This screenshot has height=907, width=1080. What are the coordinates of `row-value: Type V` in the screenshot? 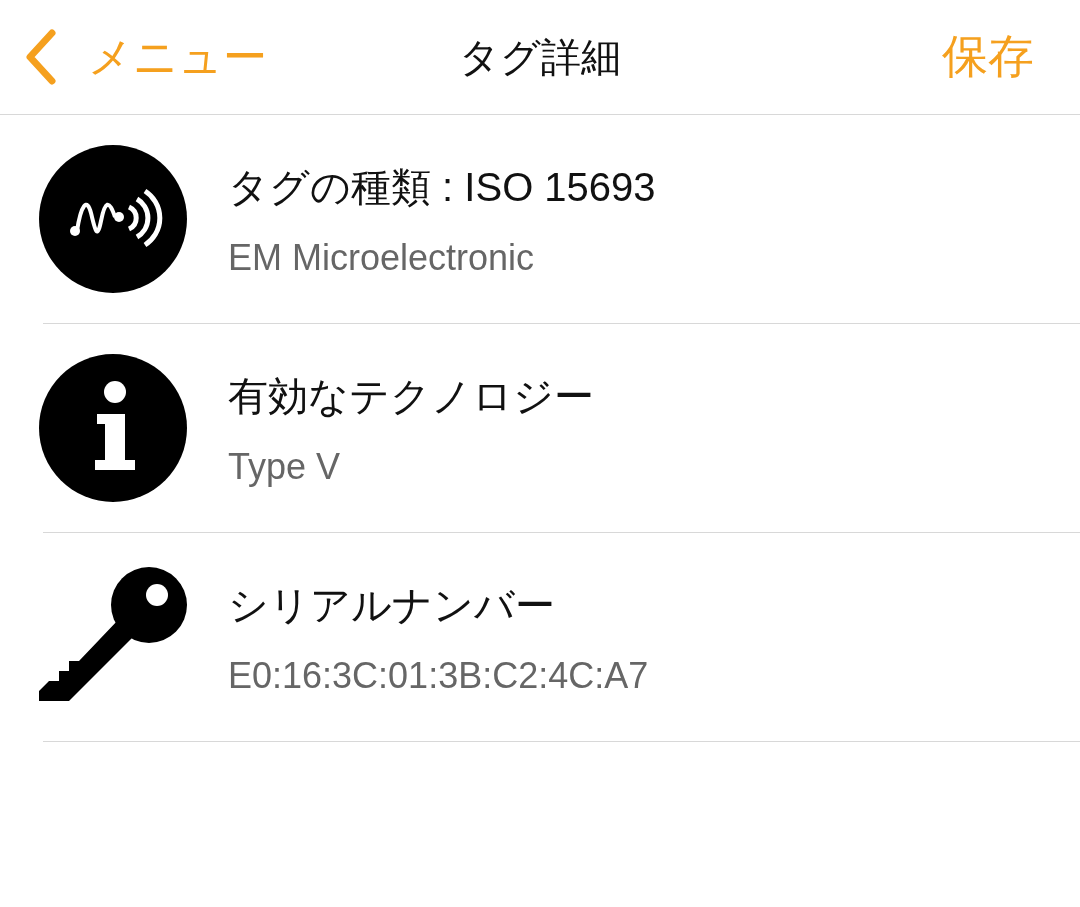 It's located at (285, 466).